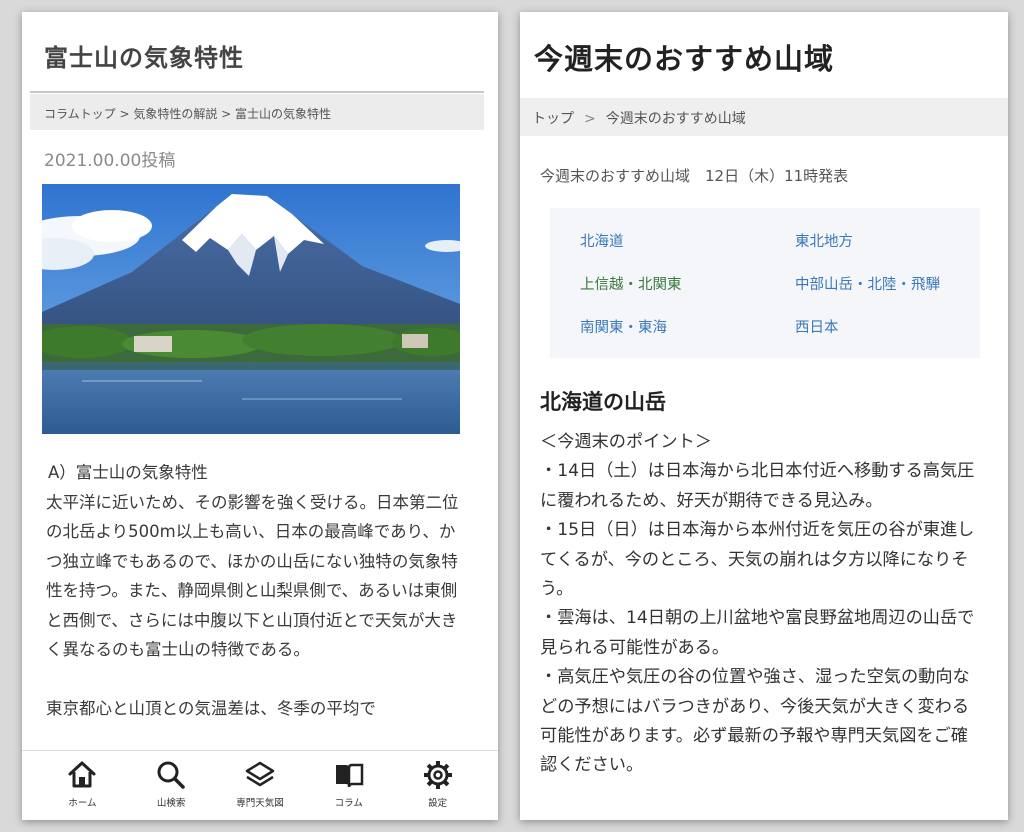 Image resolution: width=1024 pixels, height=832 pixels. I want to click on nav-label: ホーム, so click(82, 803).